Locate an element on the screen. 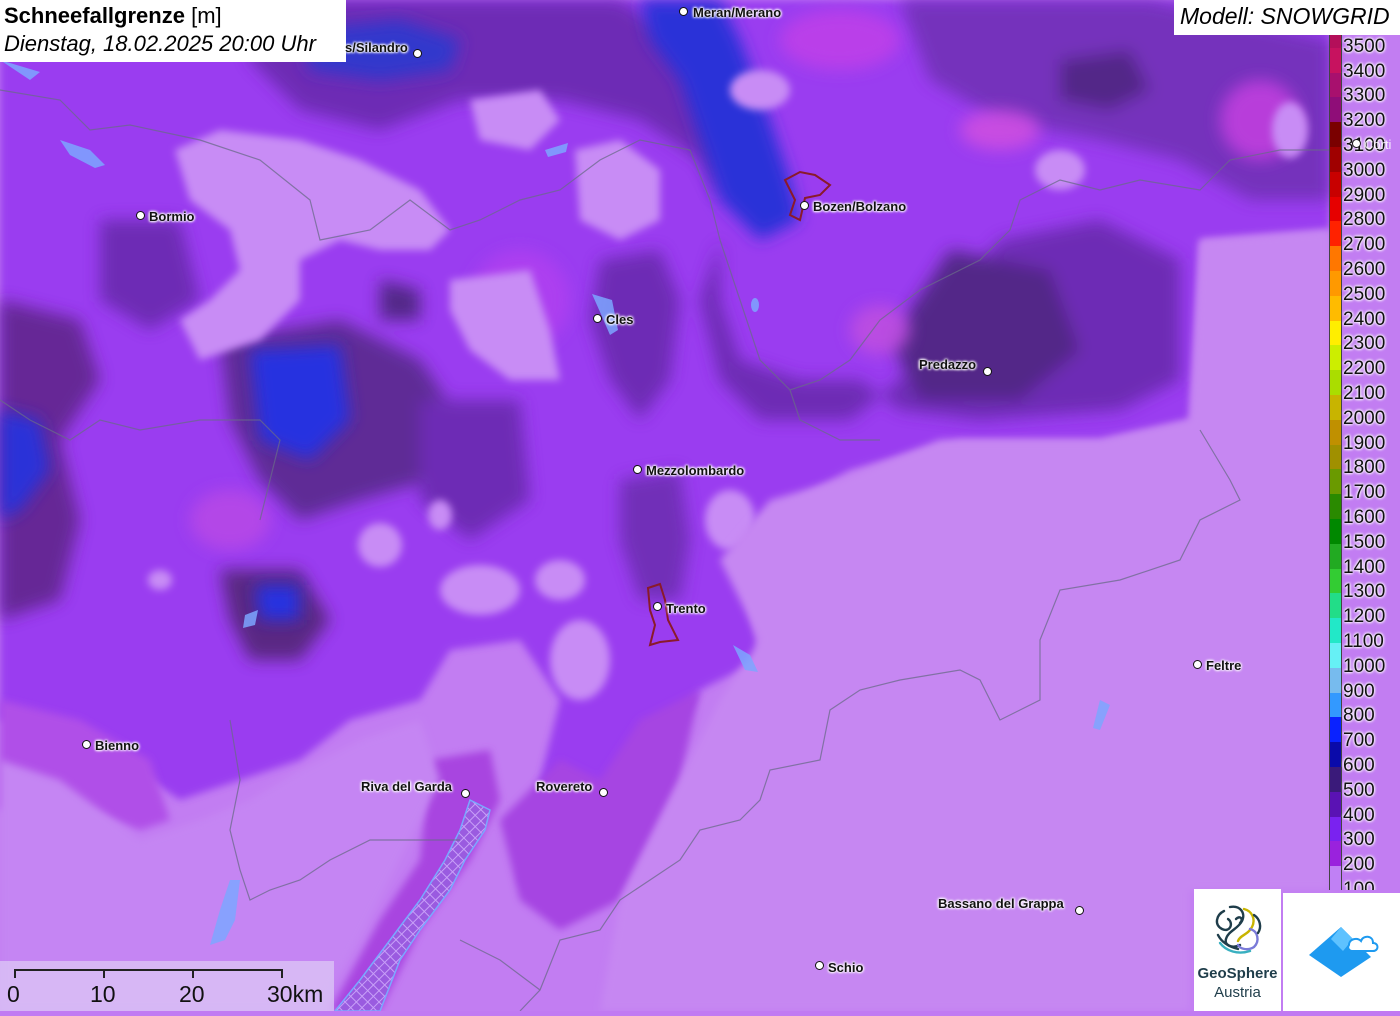 This screenshot has width=1400, height=1016. legend-item: 600 is located at coordinates (1364, 759).